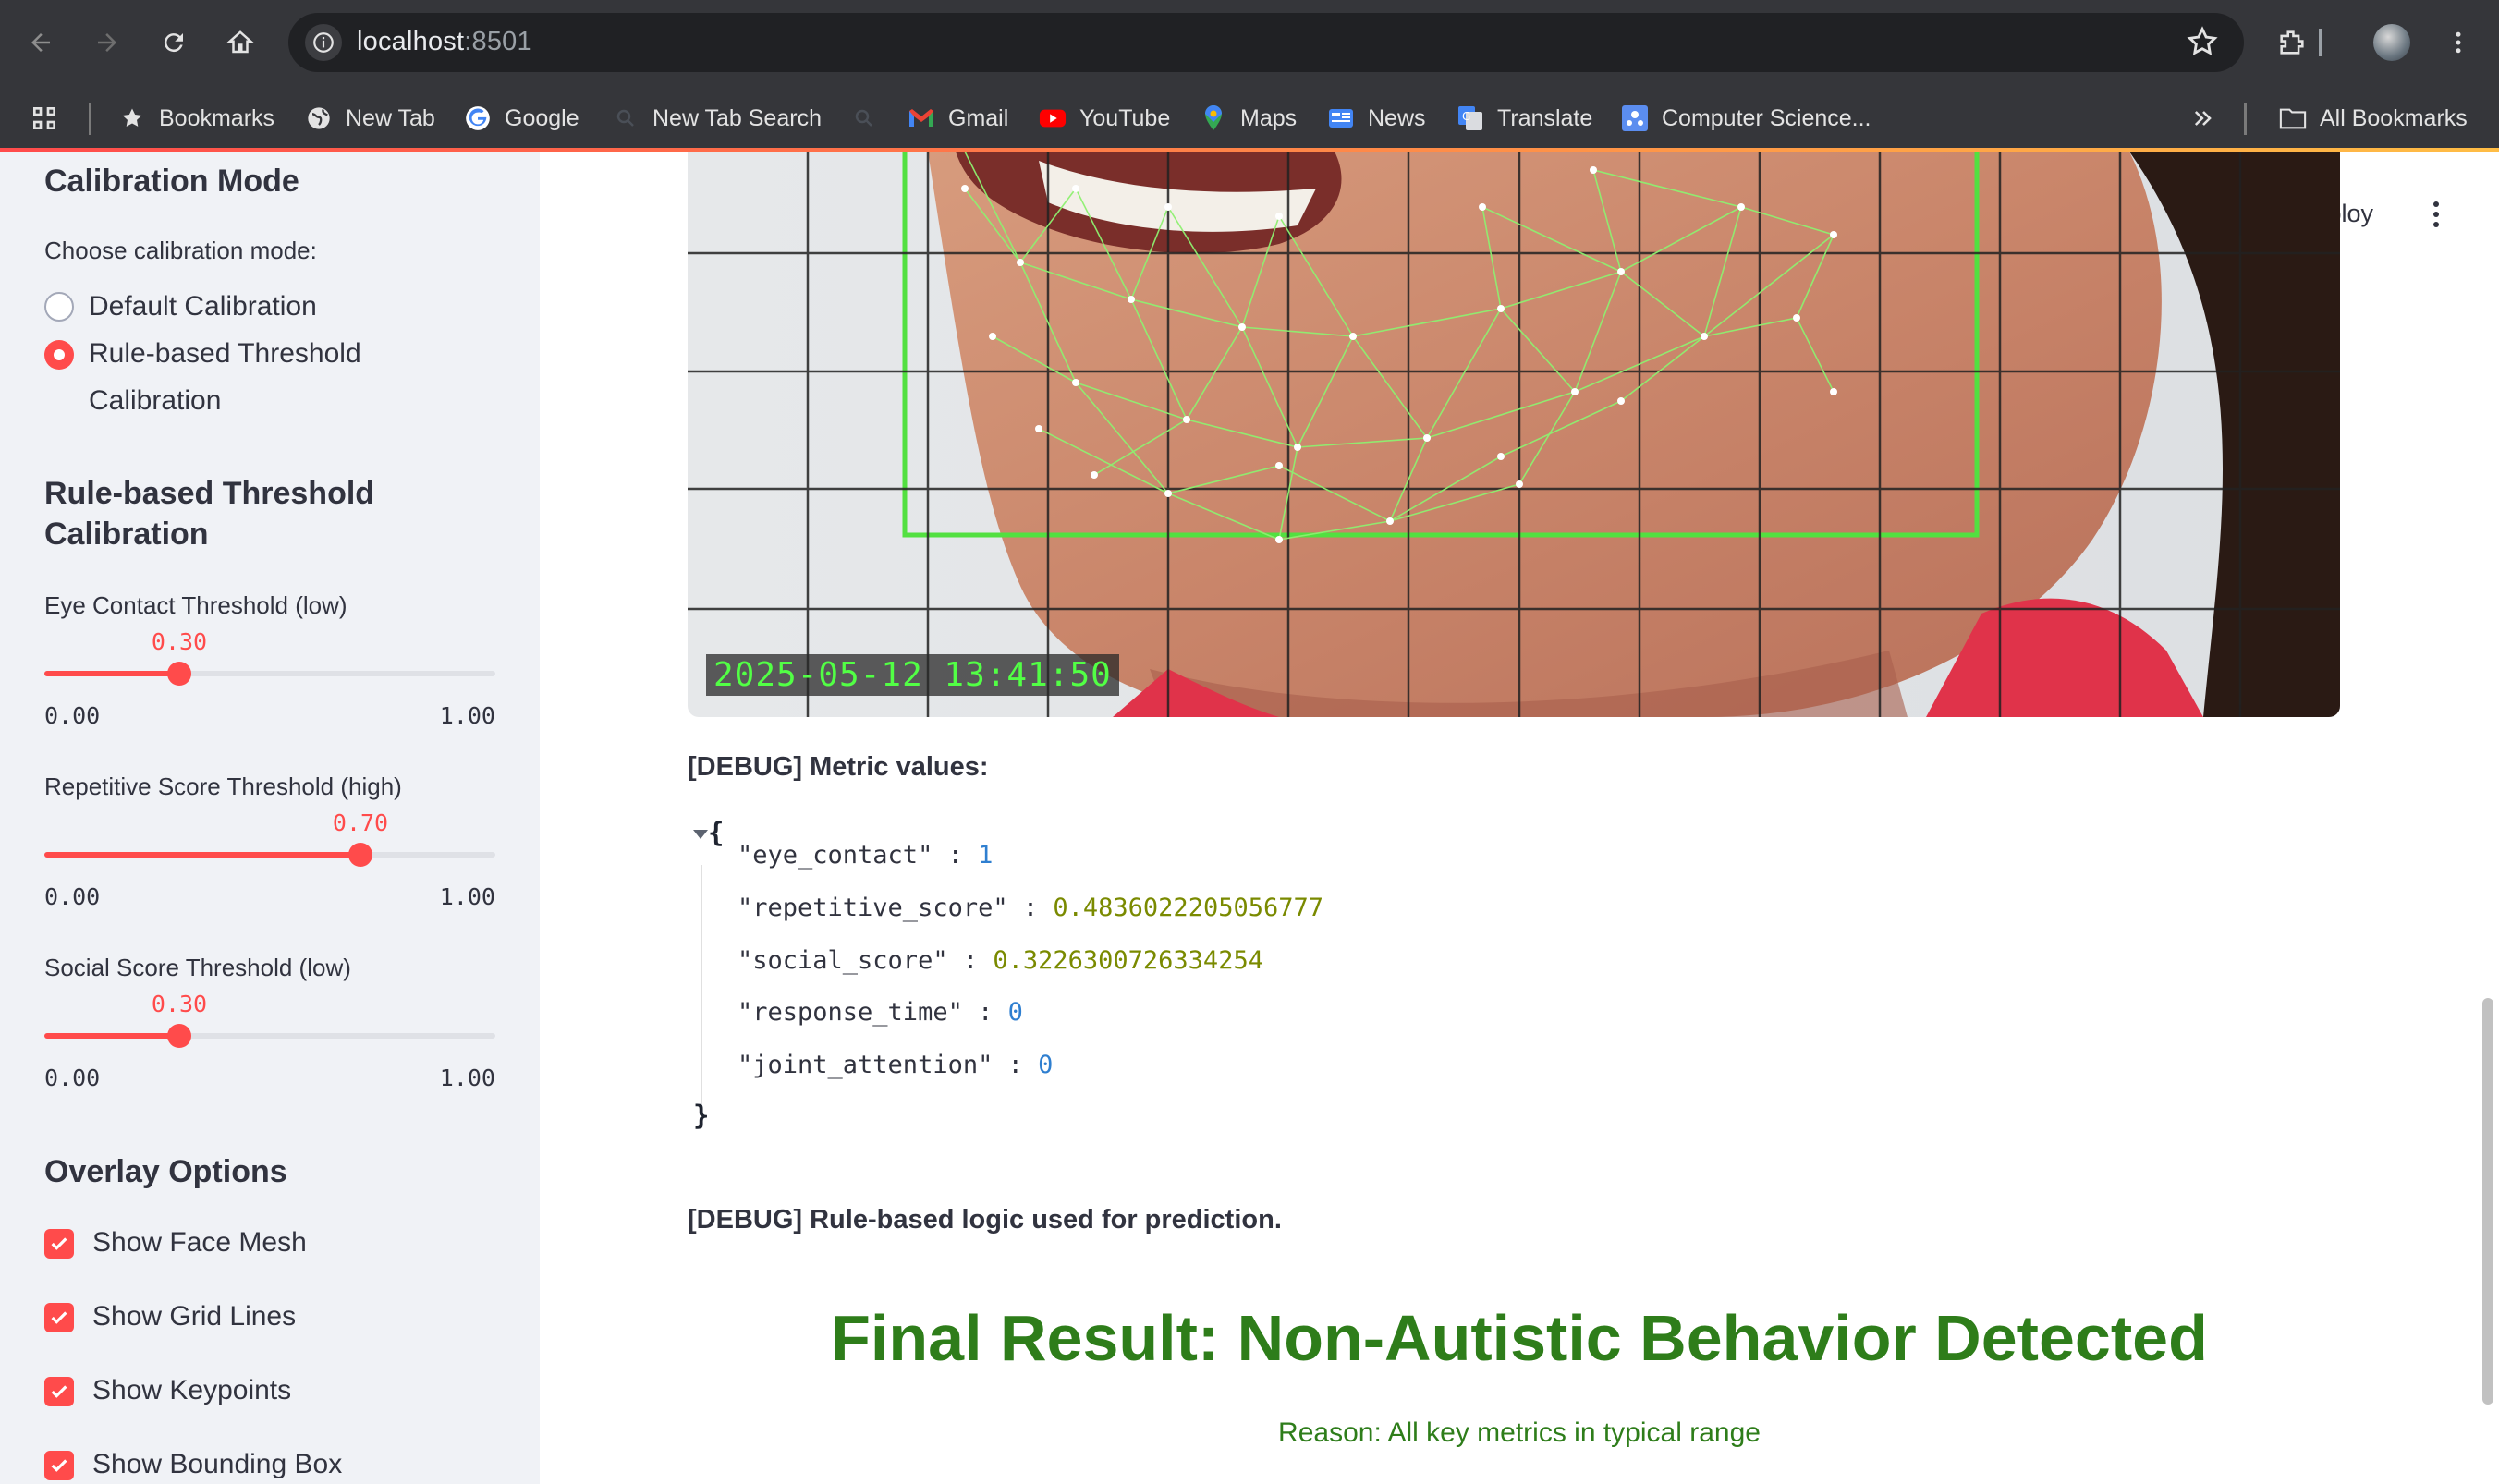  Describe the element at coordinates (195, 605) in the screenshot. I see `eye-contact-threshold-label: Eye Contact Threshold (low)` at that location.